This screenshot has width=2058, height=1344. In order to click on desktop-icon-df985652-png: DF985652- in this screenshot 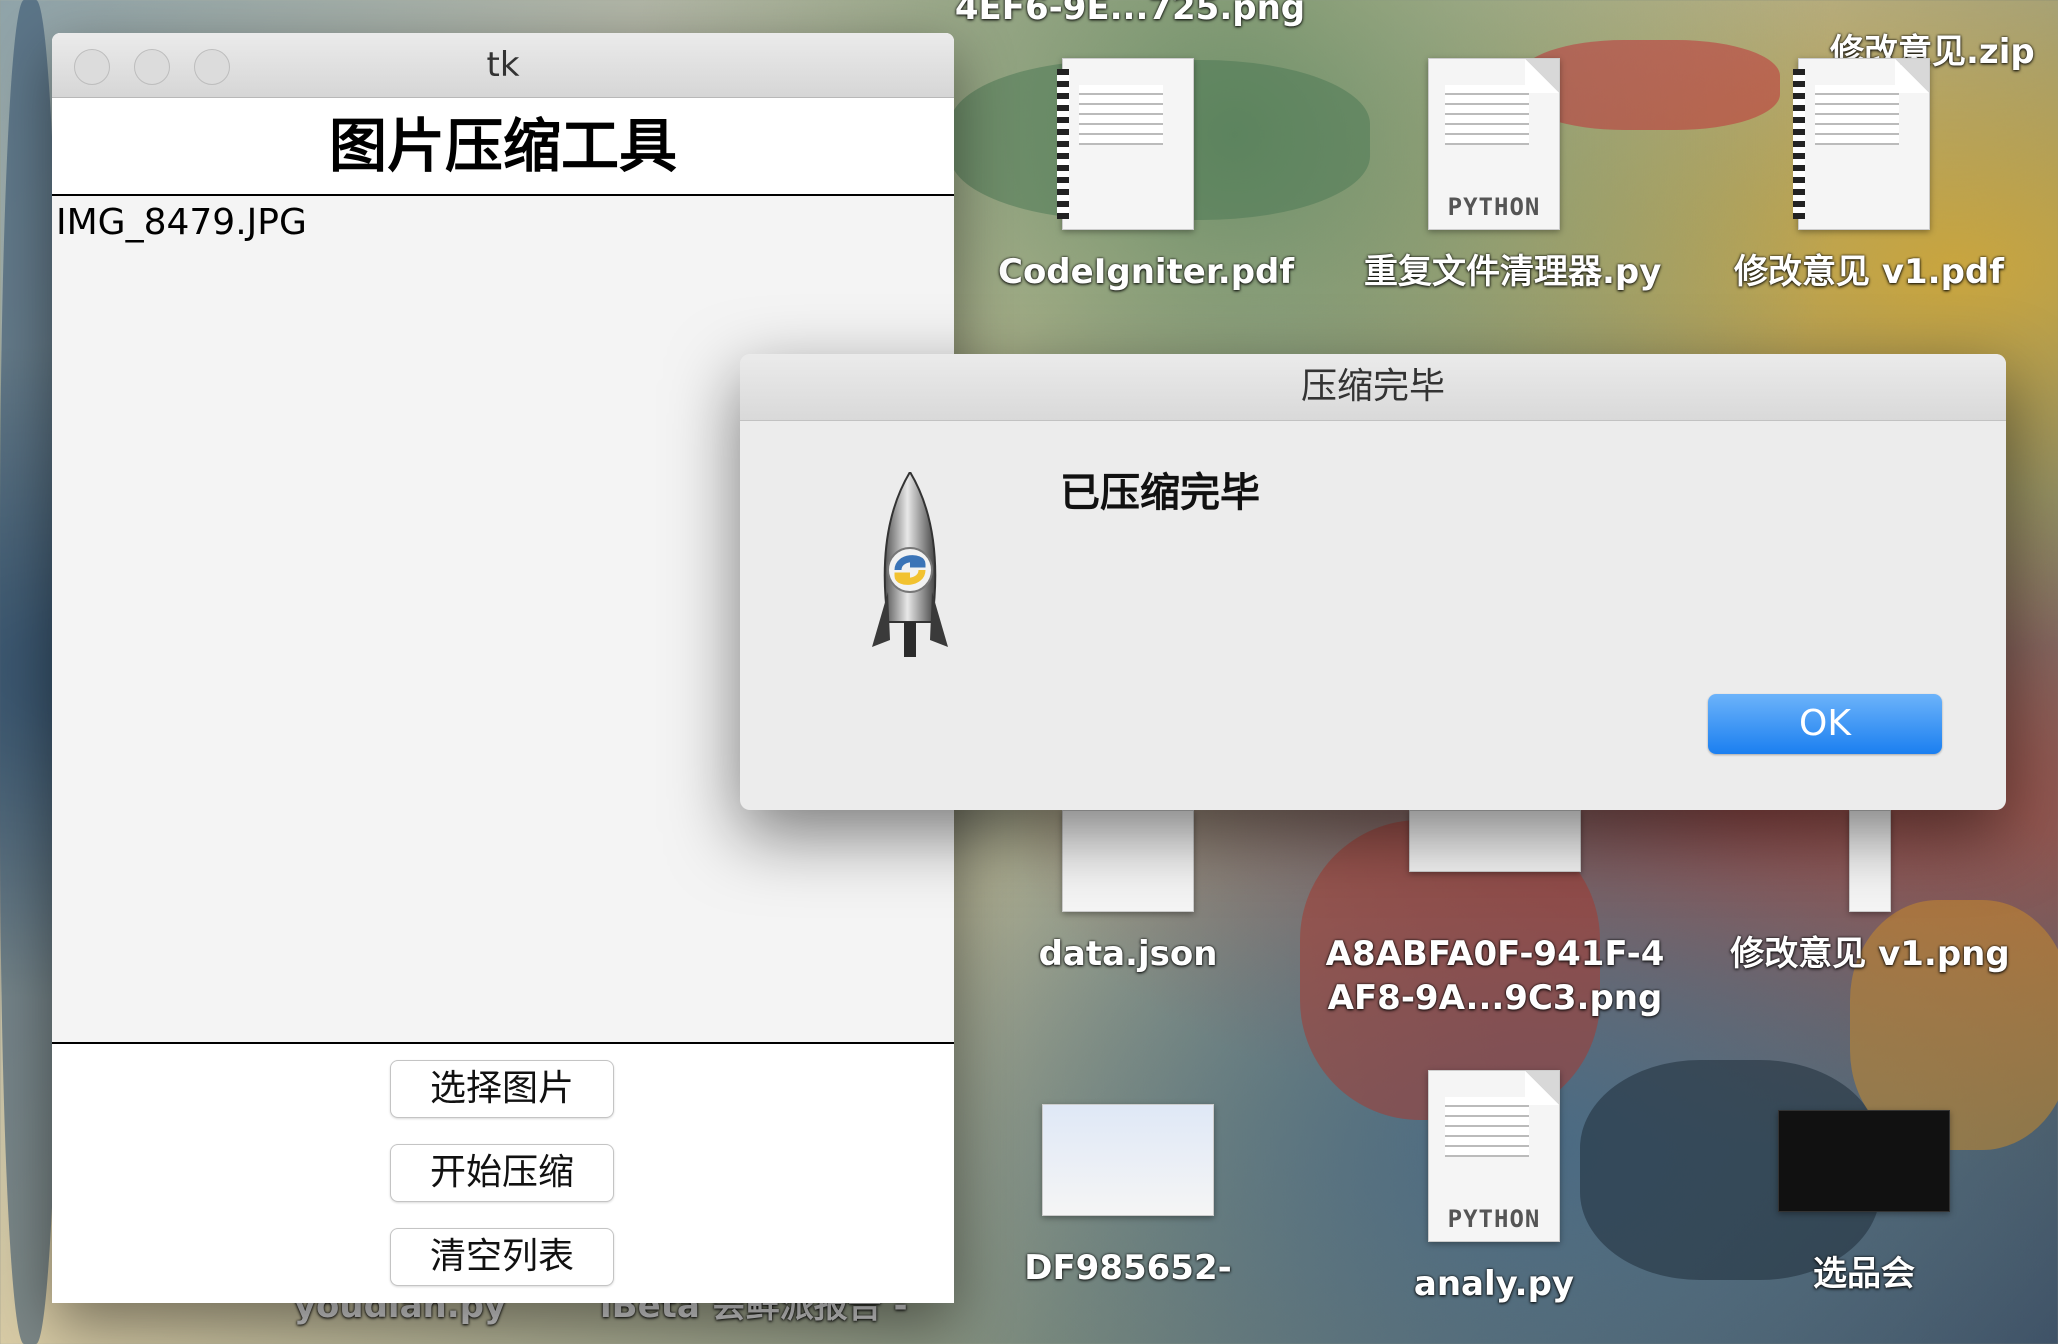, I will do `click(1128, 1197)`.